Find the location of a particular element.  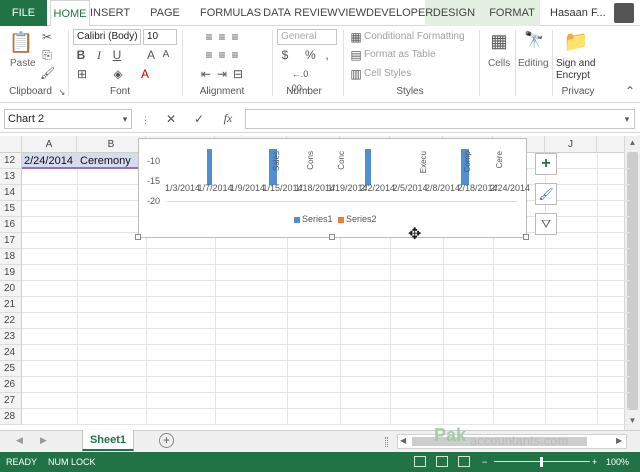

next-sheet-icon: ▶ is located at coordinates (43, 440).